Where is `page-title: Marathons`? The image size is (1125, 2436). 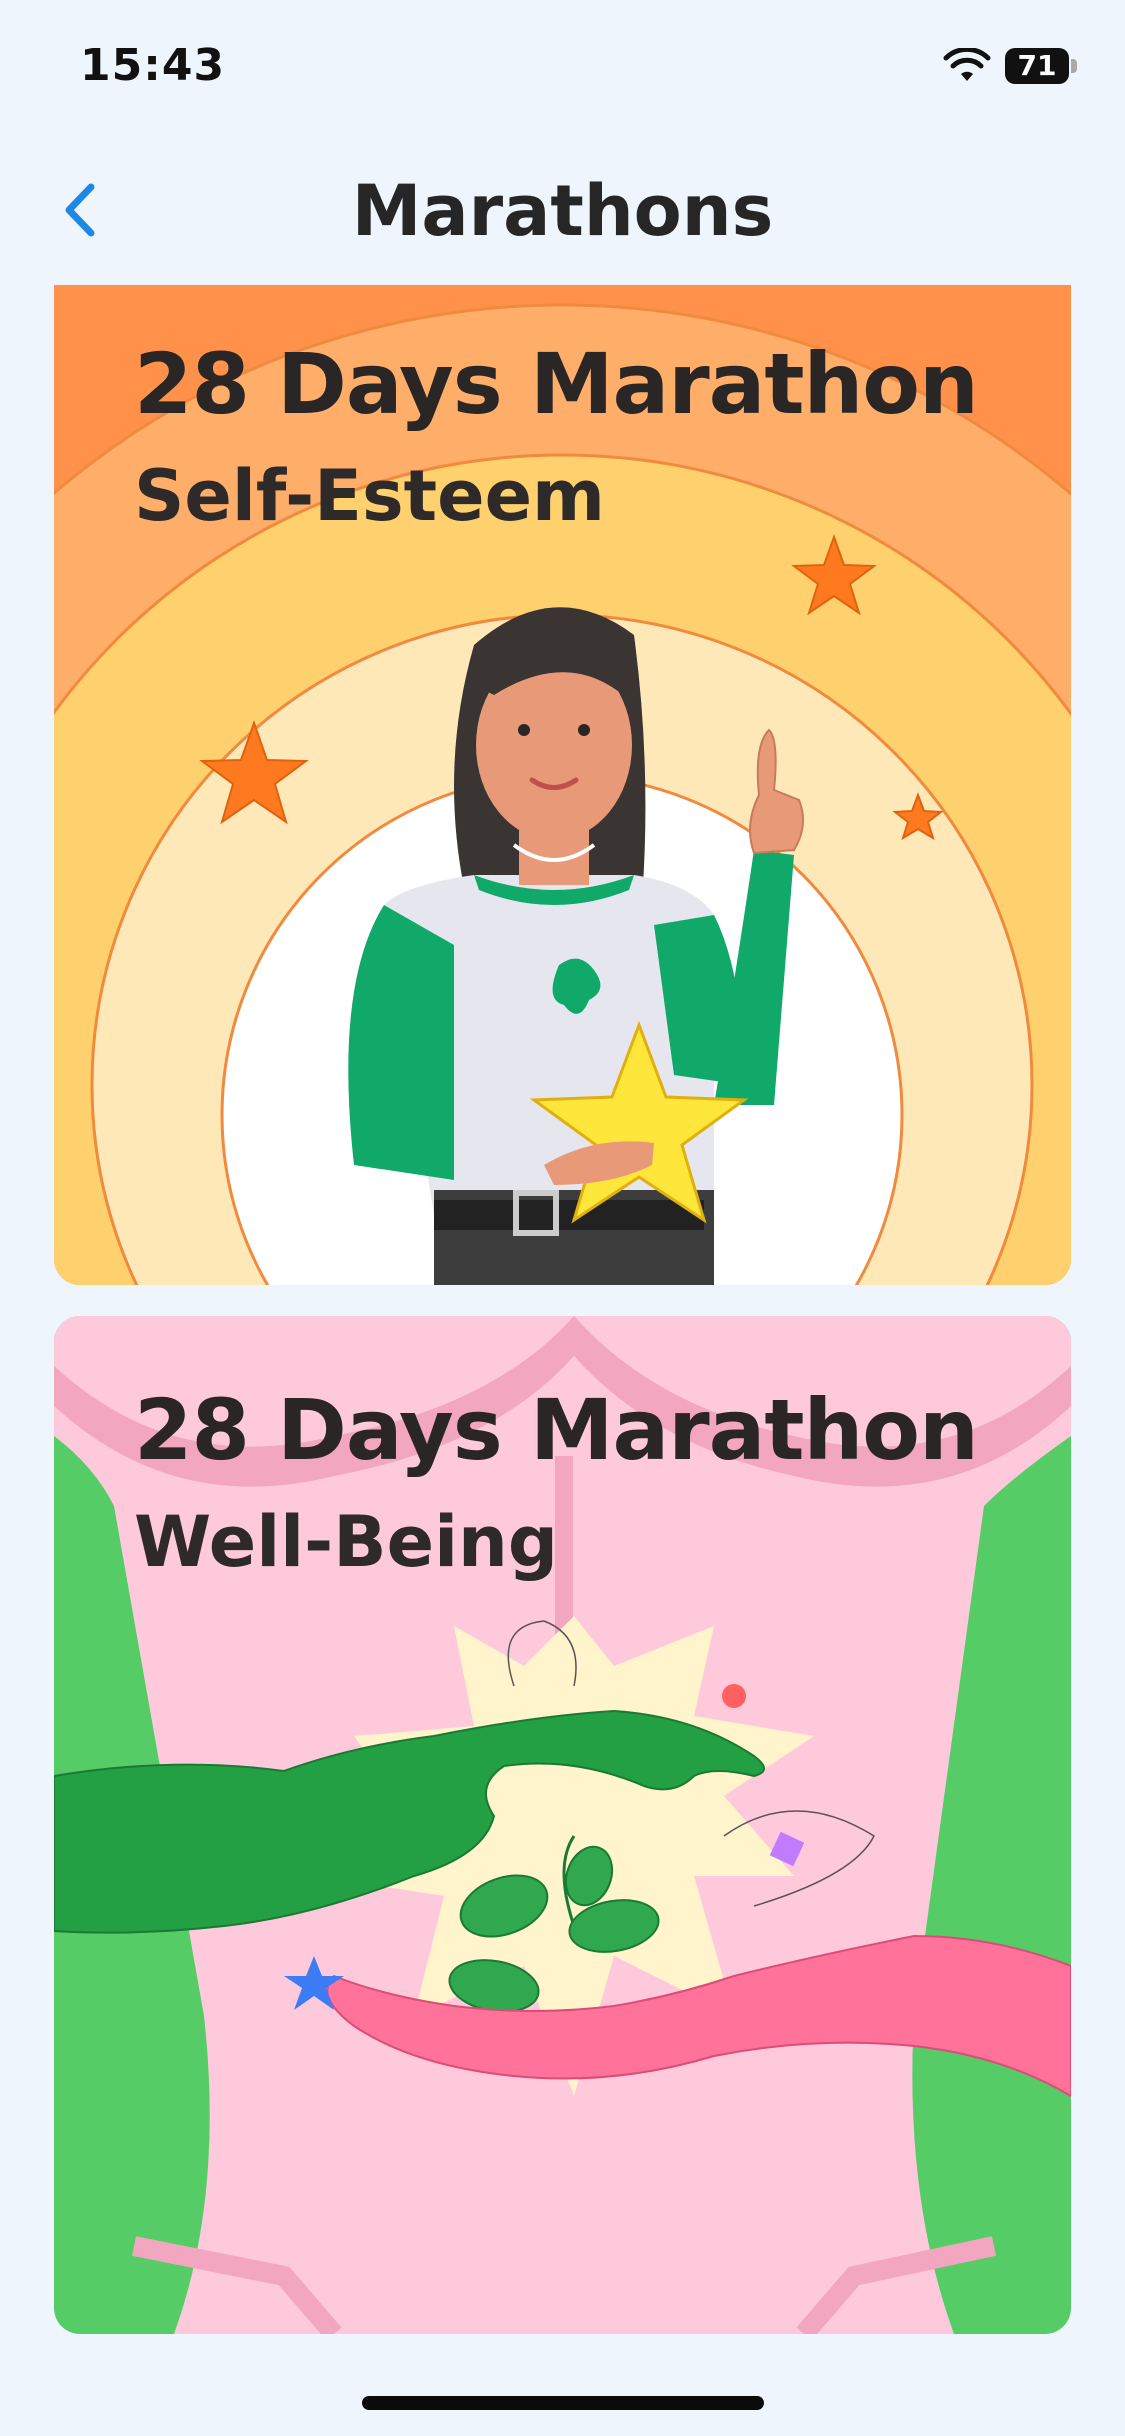
page-title: Marathons is located at coordinates (562, 211).